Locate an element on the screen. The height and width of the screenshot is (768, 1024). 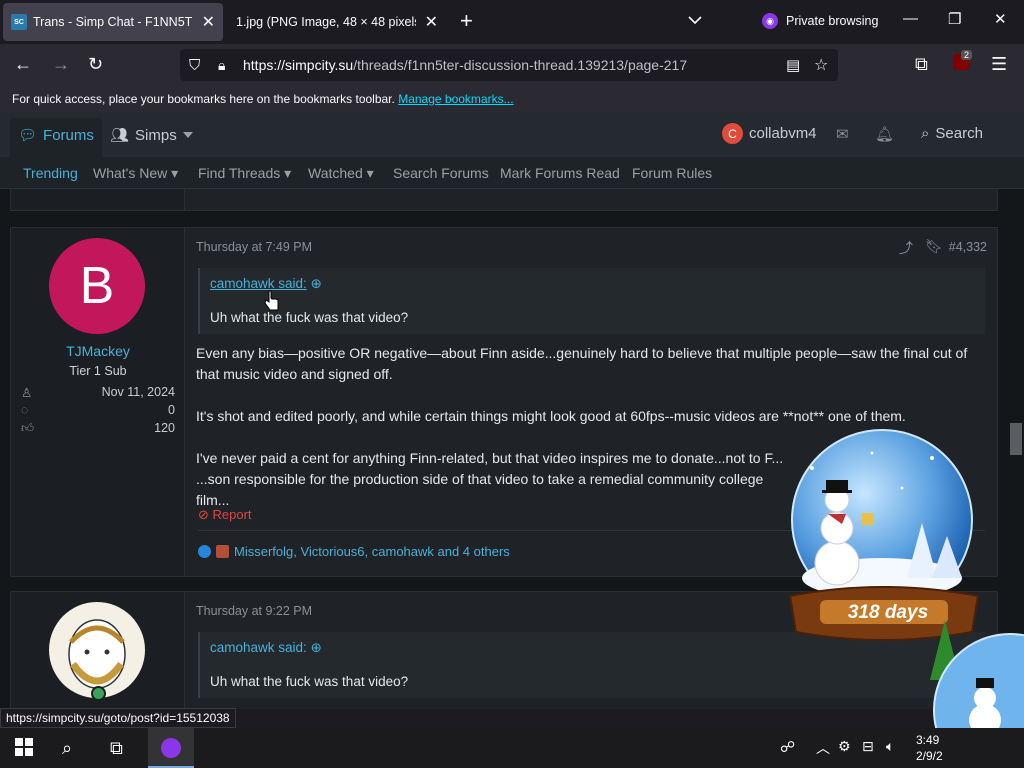
tab-image: 1.jpg (PNG Image, 48 × 48 pixels) ✕ is located at coordinates (336, 22).